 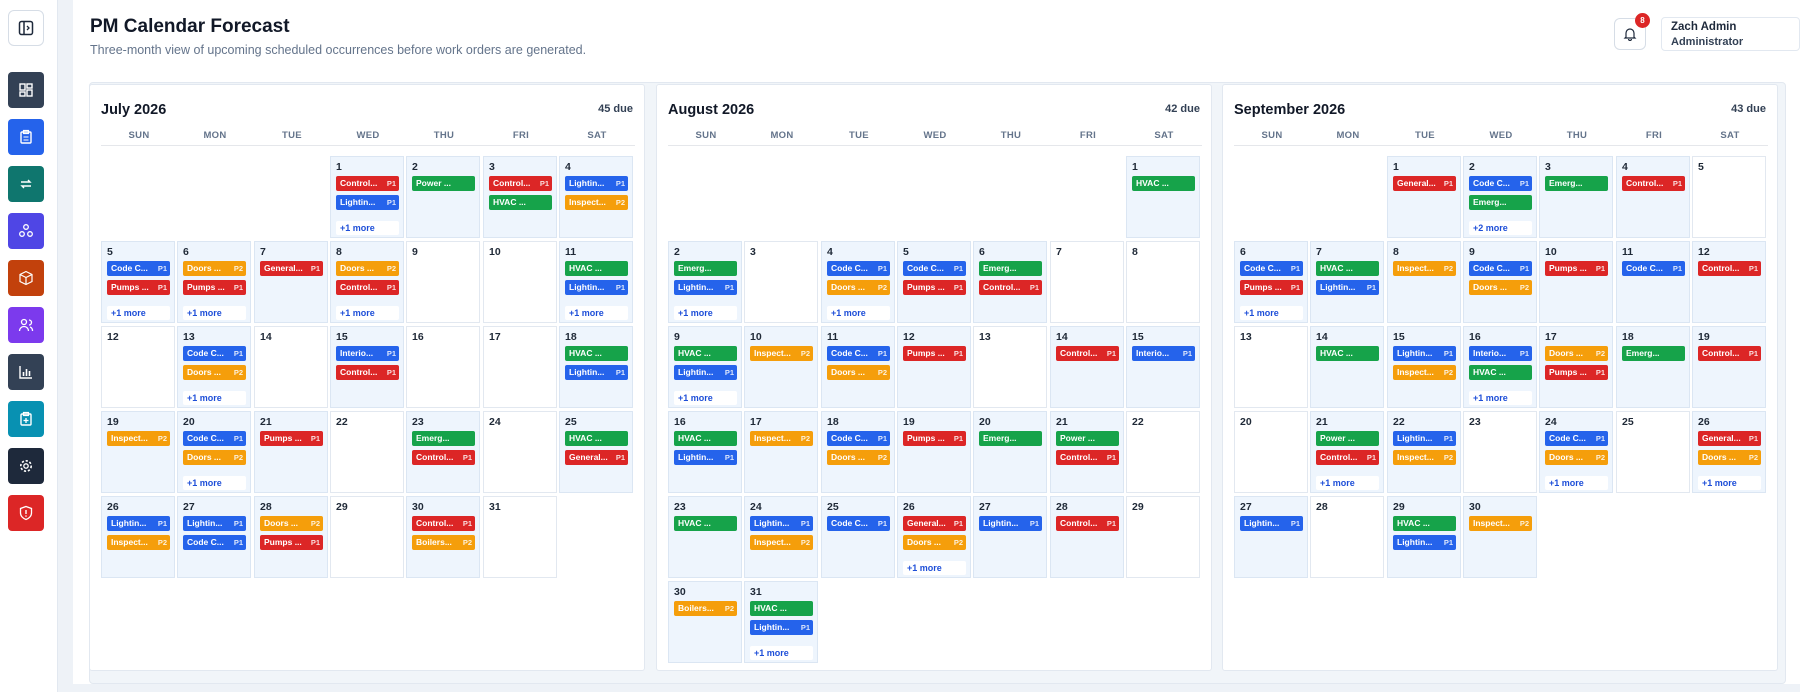 What do you see at coordinates (291, 282) in the screenshot?
I see `calendar-day: 7 General... P1` at bounding box center [291, 282].